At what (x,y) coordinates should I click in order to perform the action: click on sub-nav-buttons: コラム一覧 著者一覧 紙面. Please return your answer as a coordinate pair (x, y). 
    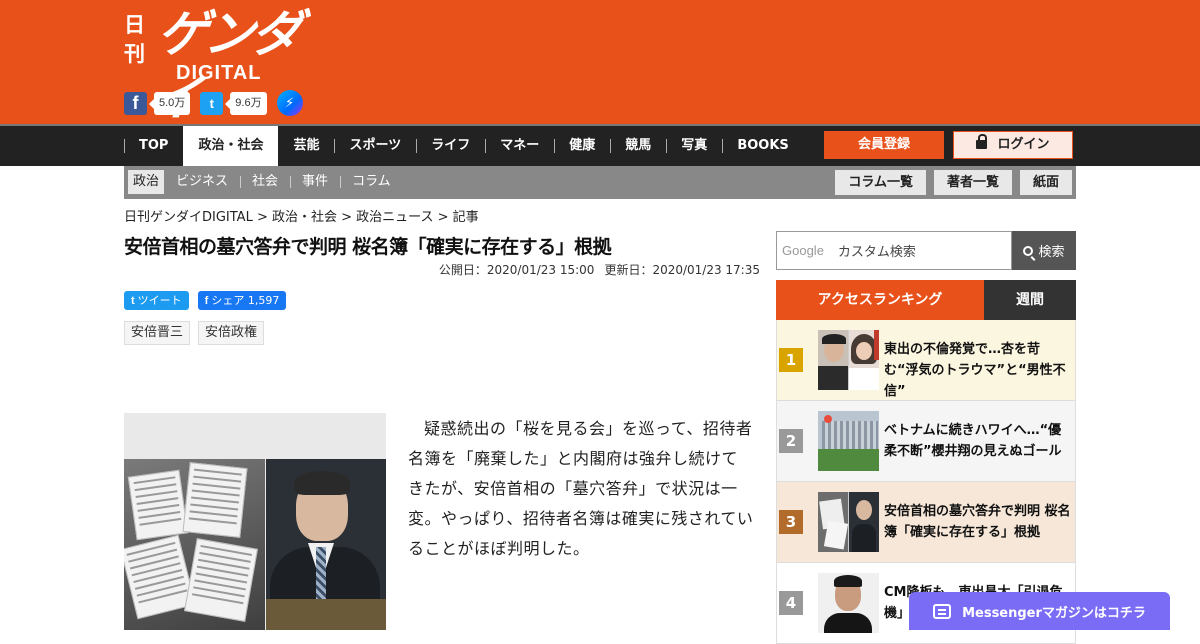
    Looking at the image, I should click on (949, 182).